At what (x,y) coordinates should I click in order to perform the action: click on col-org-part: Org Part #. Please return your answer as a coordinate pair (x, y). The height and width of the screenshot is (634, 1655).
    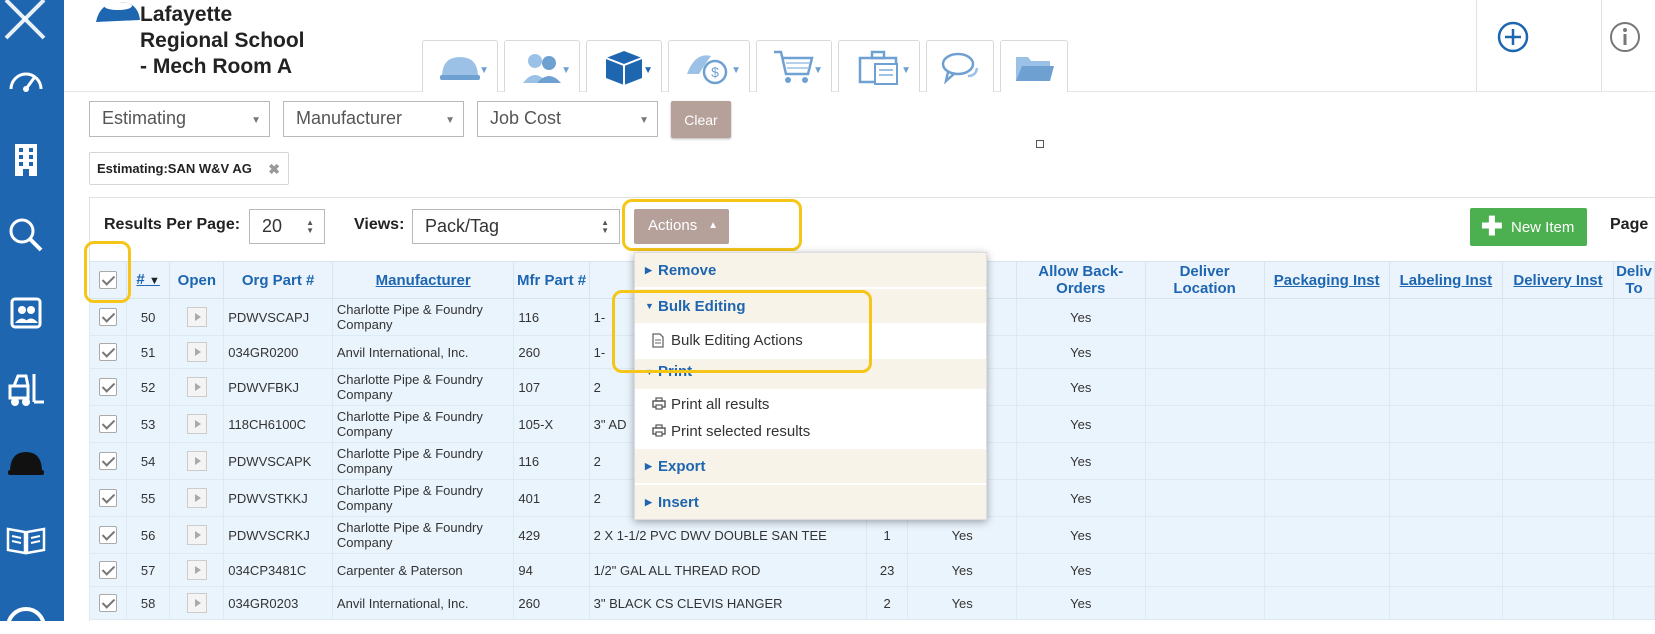
    Looking at the image, I should click on (278, 280).